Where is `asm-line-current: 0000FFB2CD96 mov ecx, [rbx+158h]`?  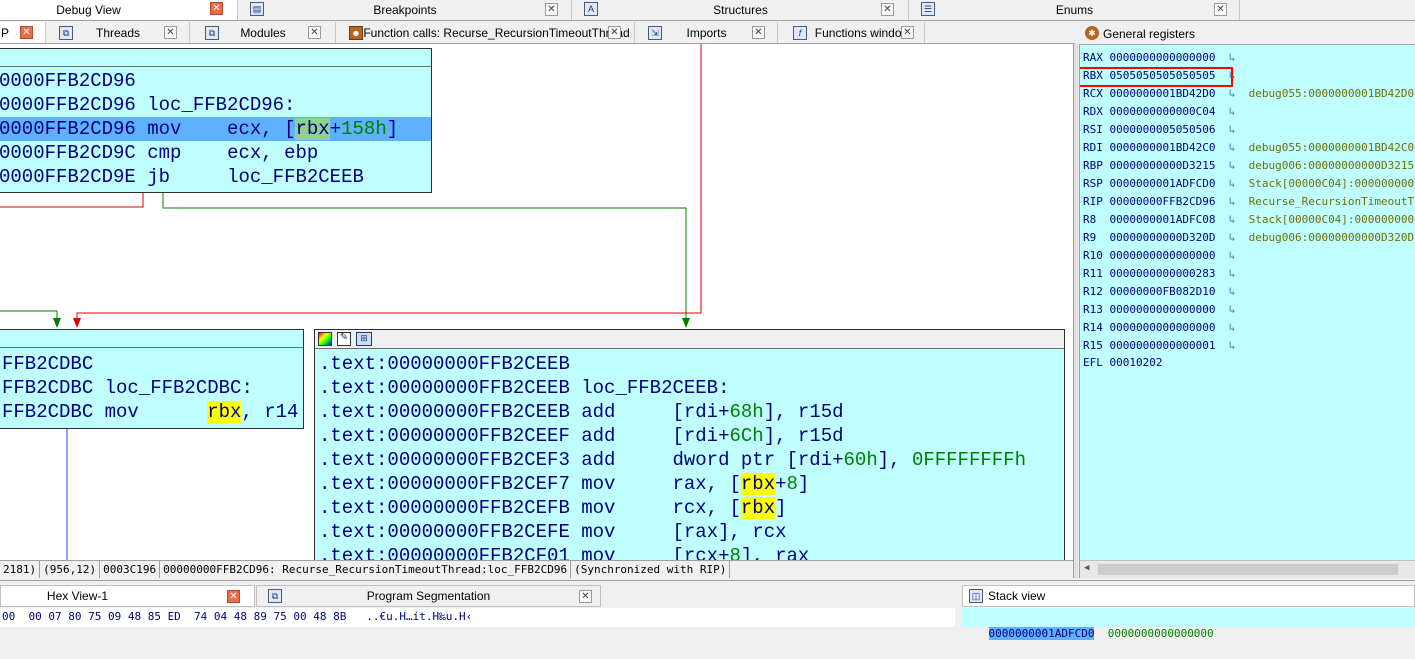 asm-line-current: 0000FFB2CD96 mov ecx, [rbx+158h] is located at coordinates (215, 129).